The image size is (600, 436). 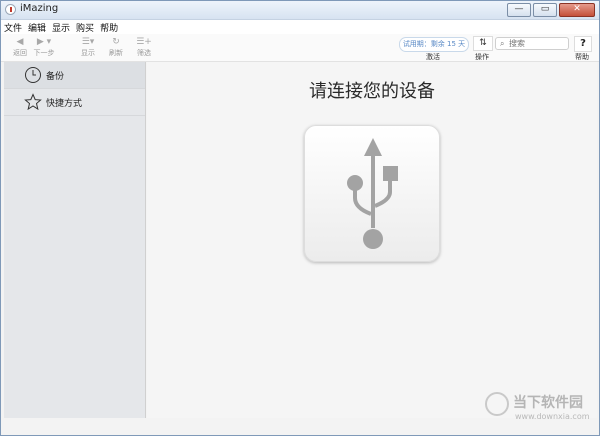 What do you see at coordinates (109, 27) in the screenshot?
I see `menu-help: 帮助` at bounding box center [109, 27].